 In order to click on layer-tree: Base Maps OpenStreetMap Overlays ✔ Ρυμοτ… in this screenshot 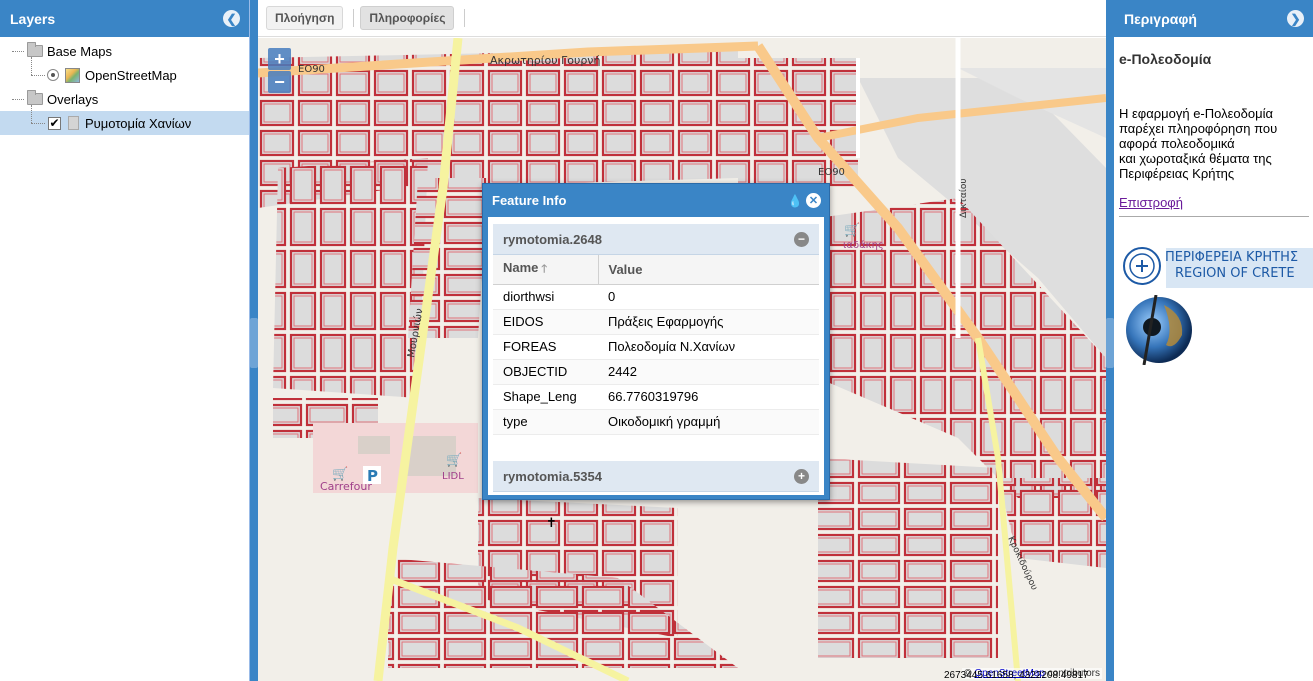, I will do `click(124, 86)`.